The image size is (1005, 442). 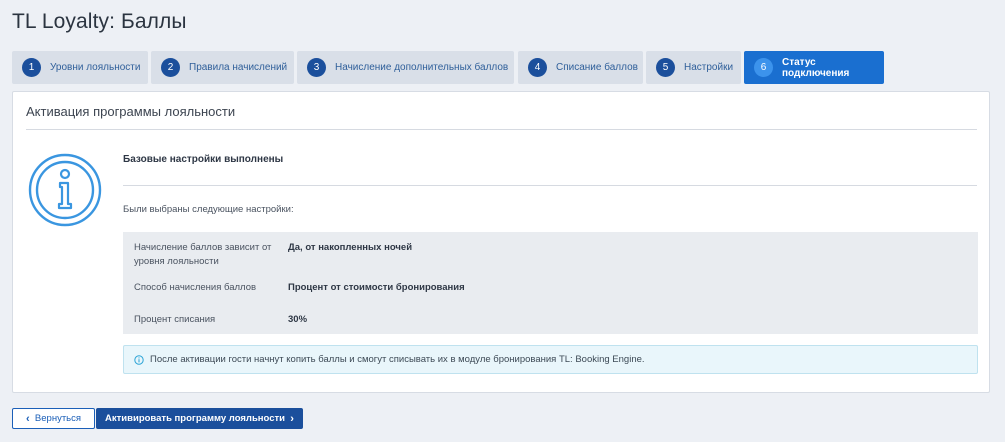 I want to click on back-button: ‹ Вернуться, so click(x=53, y=418).